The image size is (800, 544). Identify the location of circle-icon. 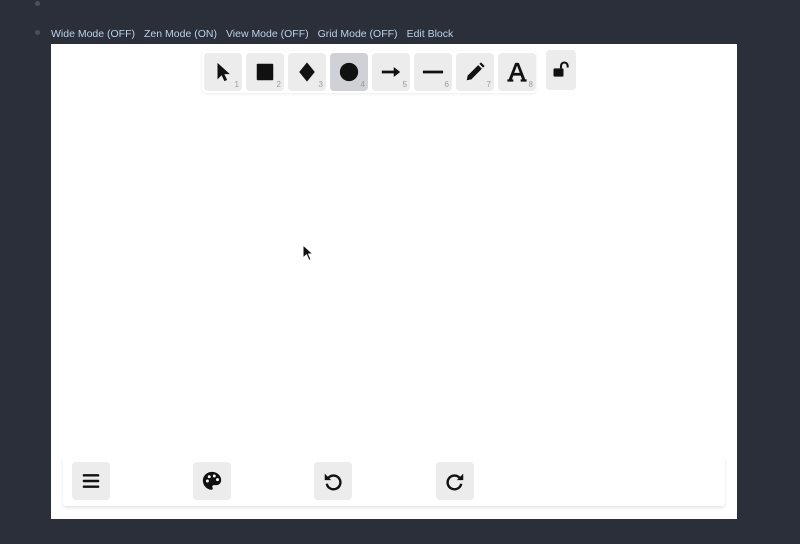
(349, 72).